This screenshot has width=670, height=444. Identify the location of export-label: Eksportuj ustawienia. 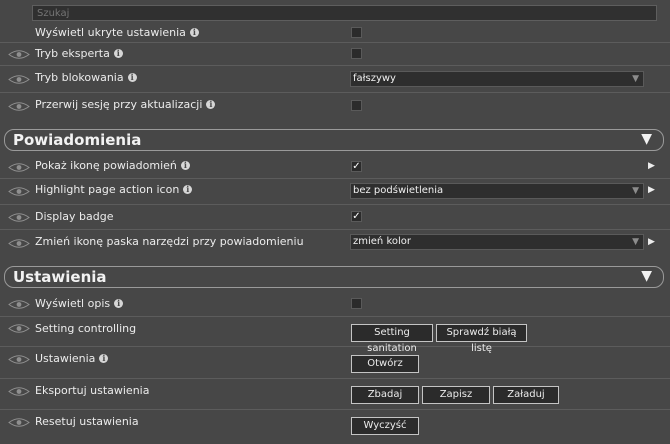
(92, 390).